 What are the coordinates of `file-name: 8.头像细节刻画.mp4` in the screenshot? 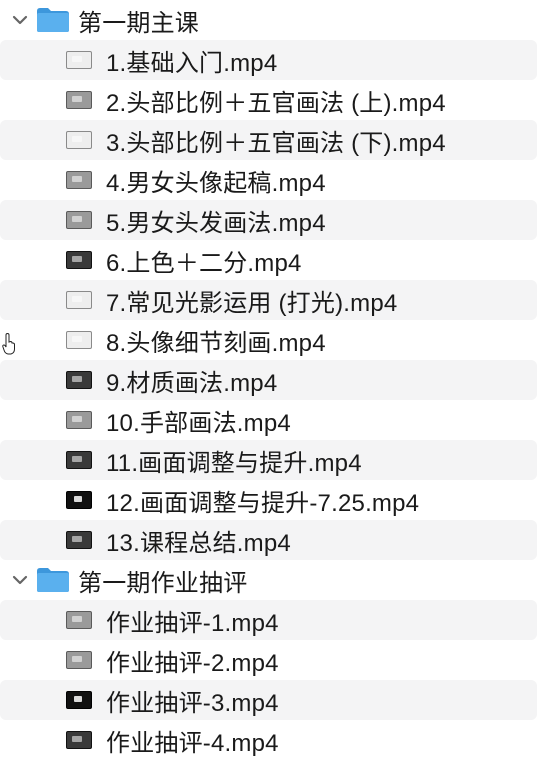 It's located at (216, 343).